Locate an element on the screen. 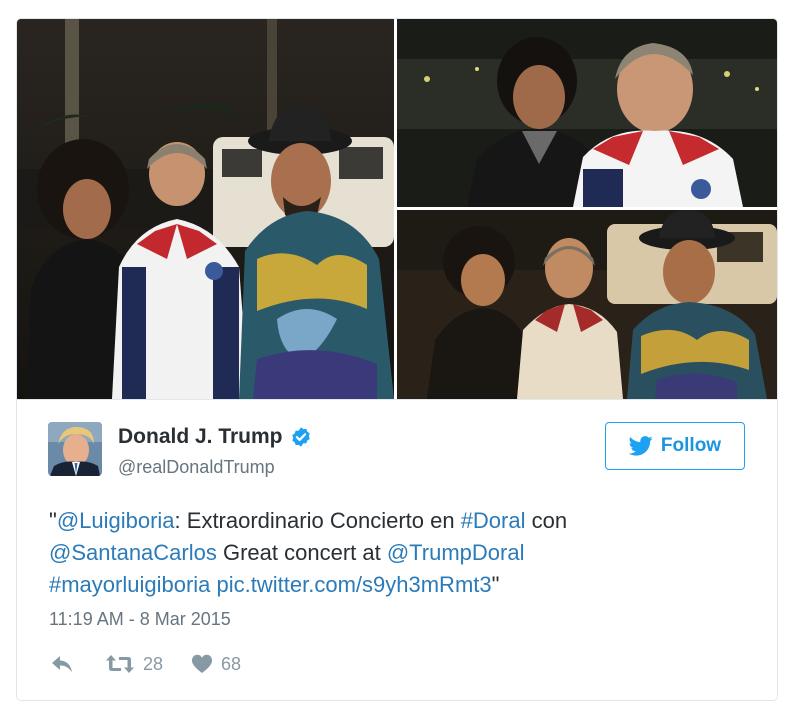 The height and width of the screenshot is (726, 799). verified-badge-icon is located at coordinates (300, 437).